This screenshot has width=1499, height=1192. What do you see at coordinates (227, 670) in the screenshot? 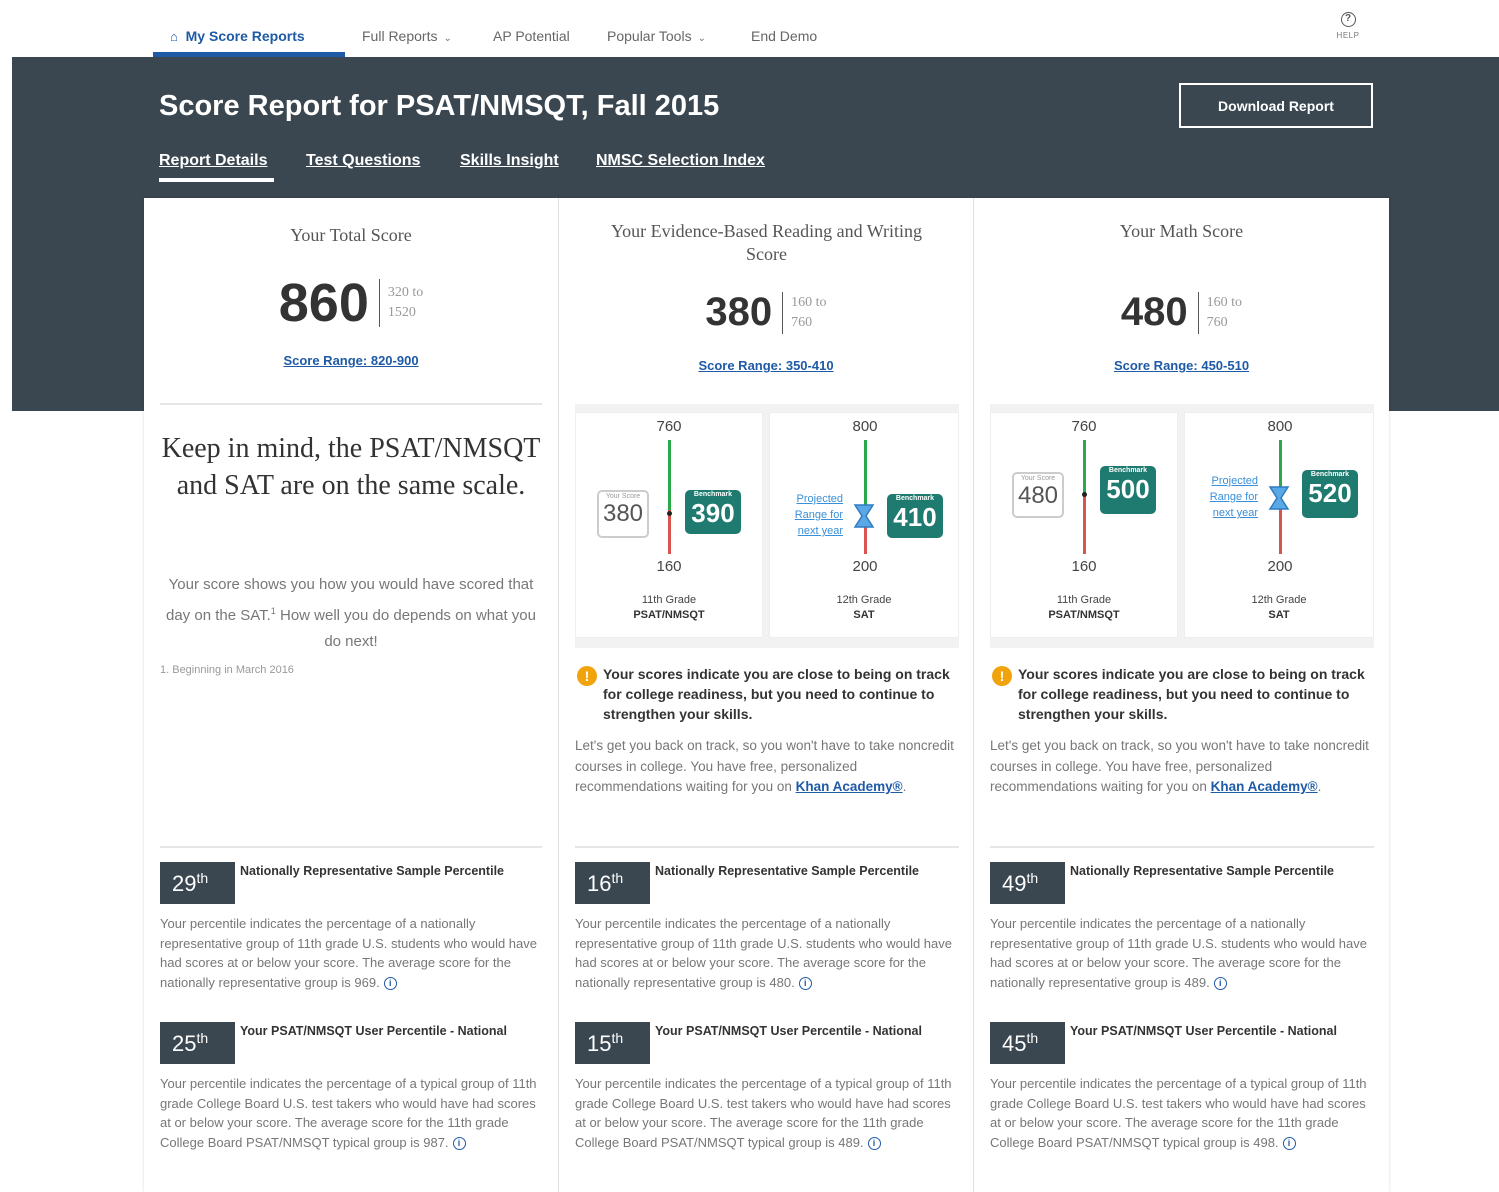
I see `footnote: 1. Beginning in March 2016` at bounding box center [227, 670].